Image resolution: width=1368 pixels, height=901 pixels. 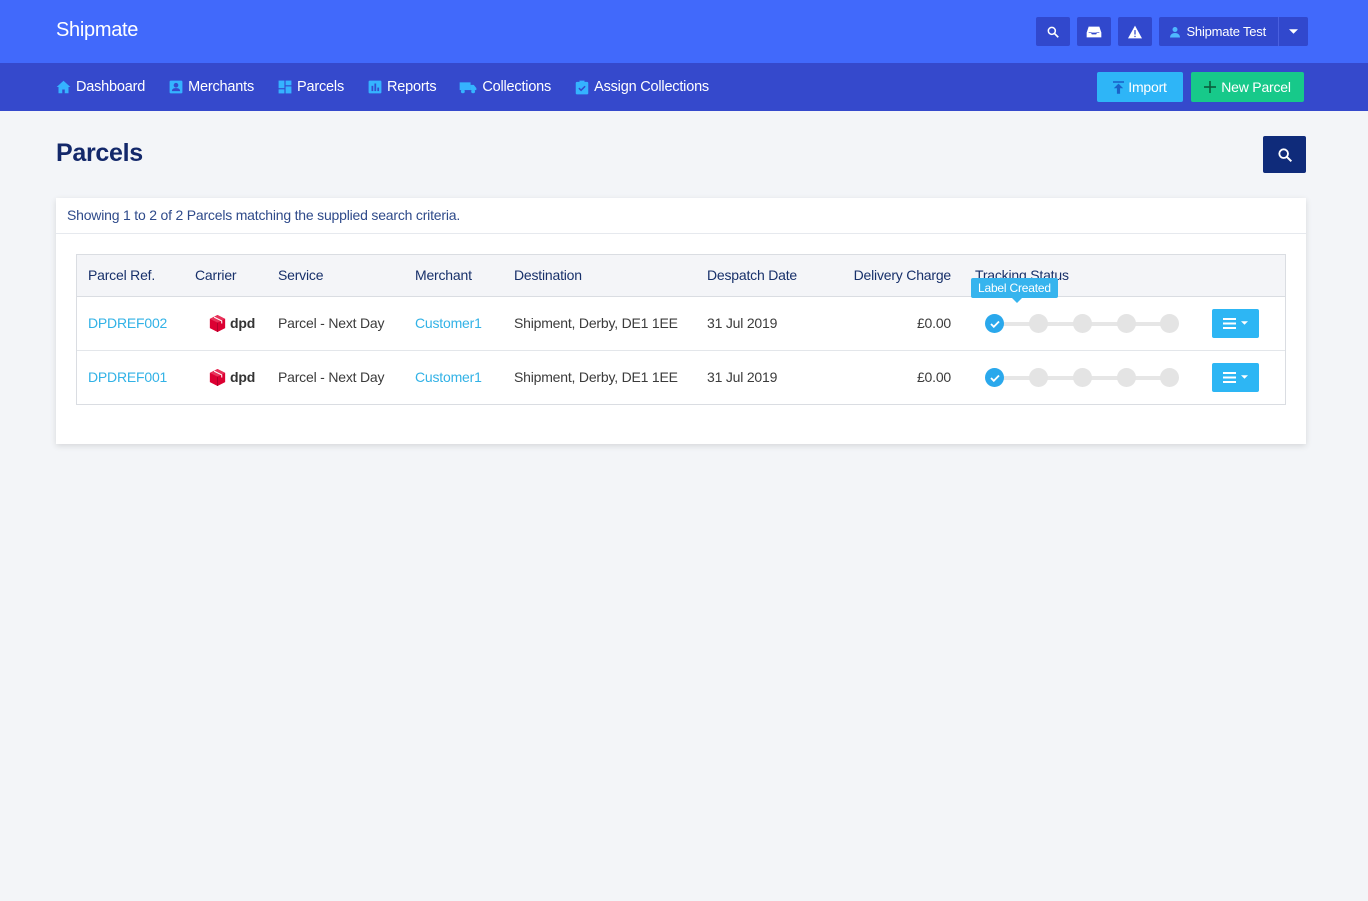 I want to click on app-logo: Shipmate, so click(x=97, y=30).